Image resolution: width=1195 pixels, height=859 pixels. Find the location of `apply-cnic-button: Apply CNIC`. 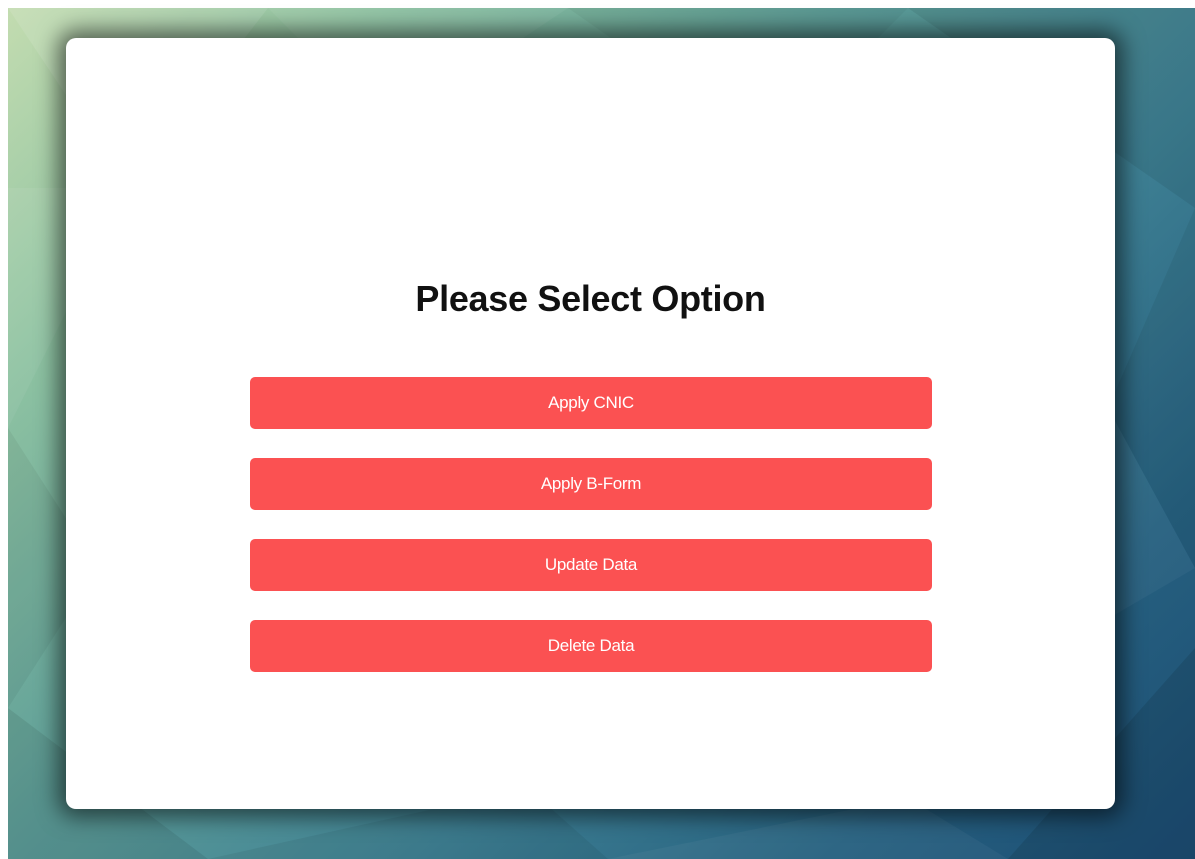

apply-cnic-button: Apply CNIC is located at coordinates (591, 403).